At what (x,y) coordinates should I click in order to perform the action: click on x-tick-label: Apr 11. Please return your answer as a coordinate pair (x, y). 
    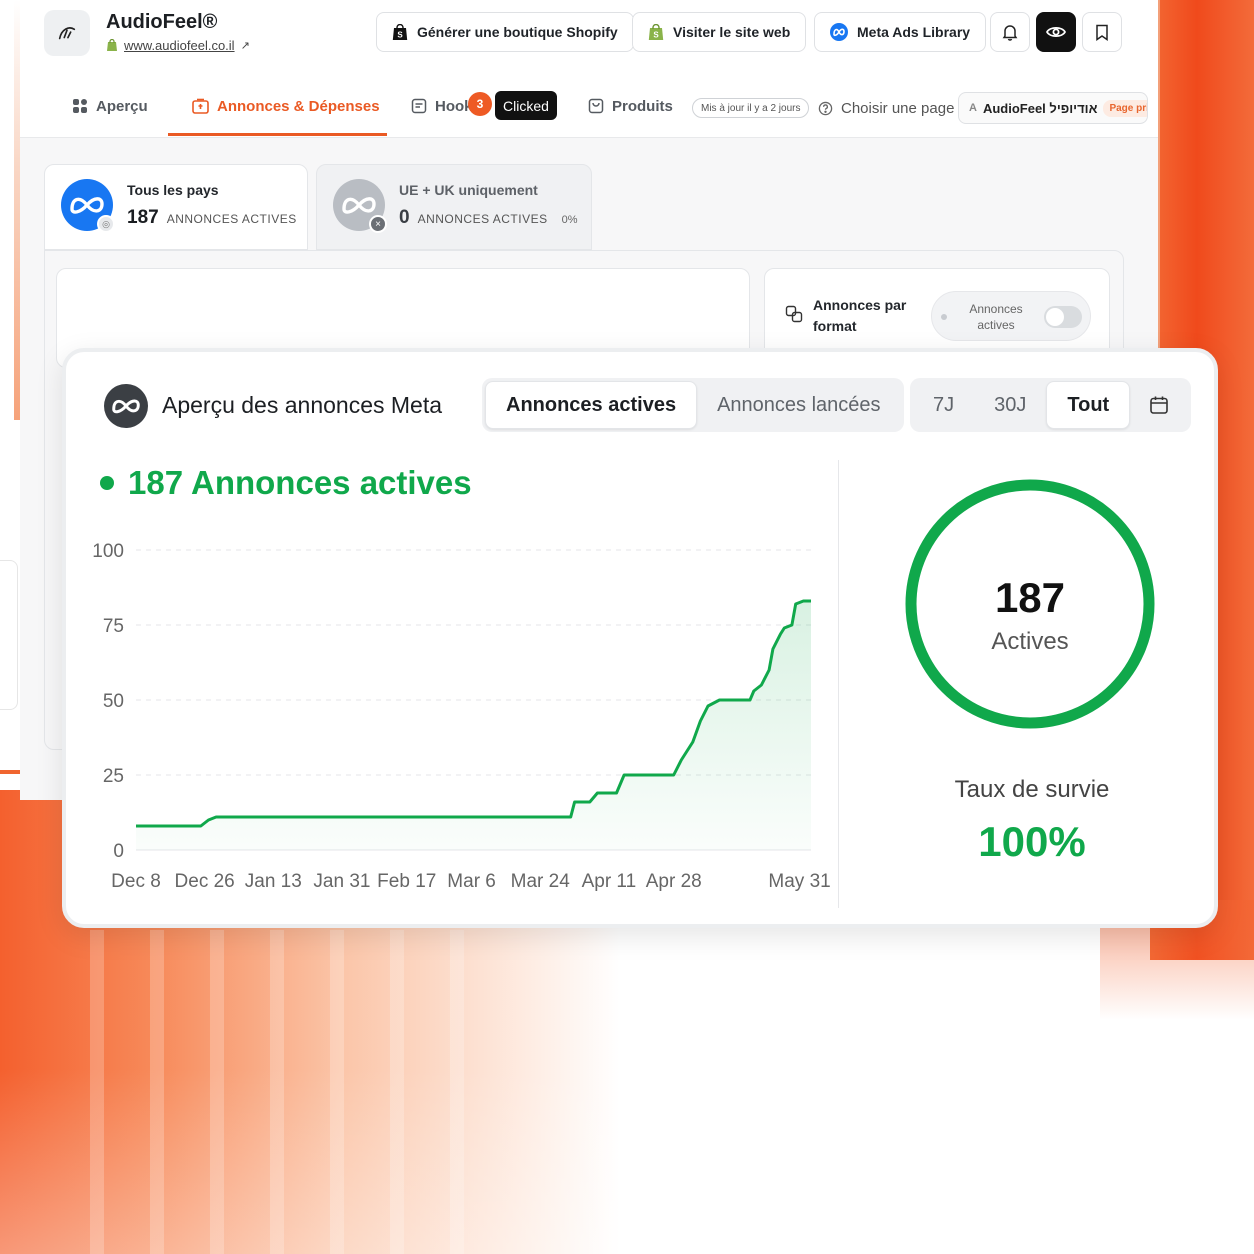
    Looking at the image, I should click on (609, 881).